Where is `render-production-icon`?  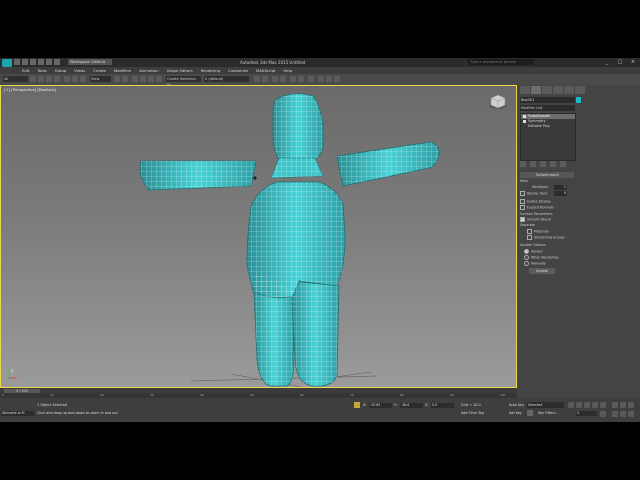 render-production-icon is located at coordinates (337, 79).